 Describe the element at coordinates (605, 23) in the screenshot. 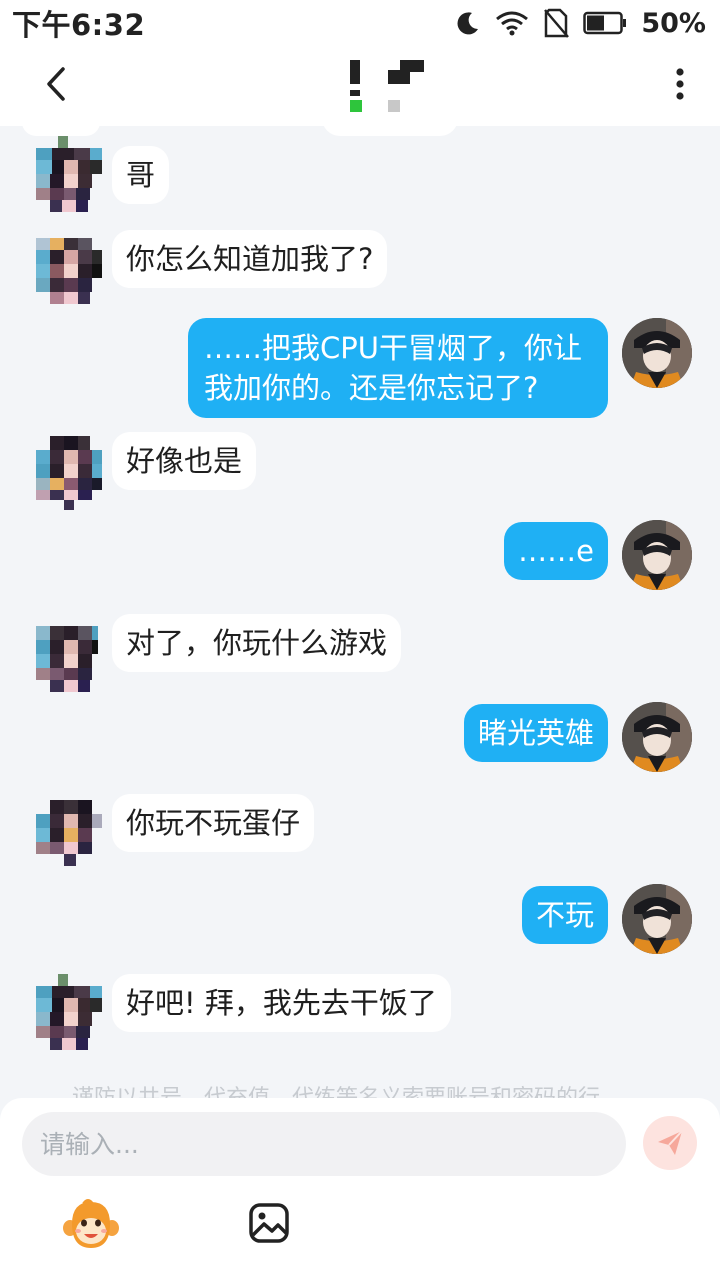

I see `battery-icon` at that location.